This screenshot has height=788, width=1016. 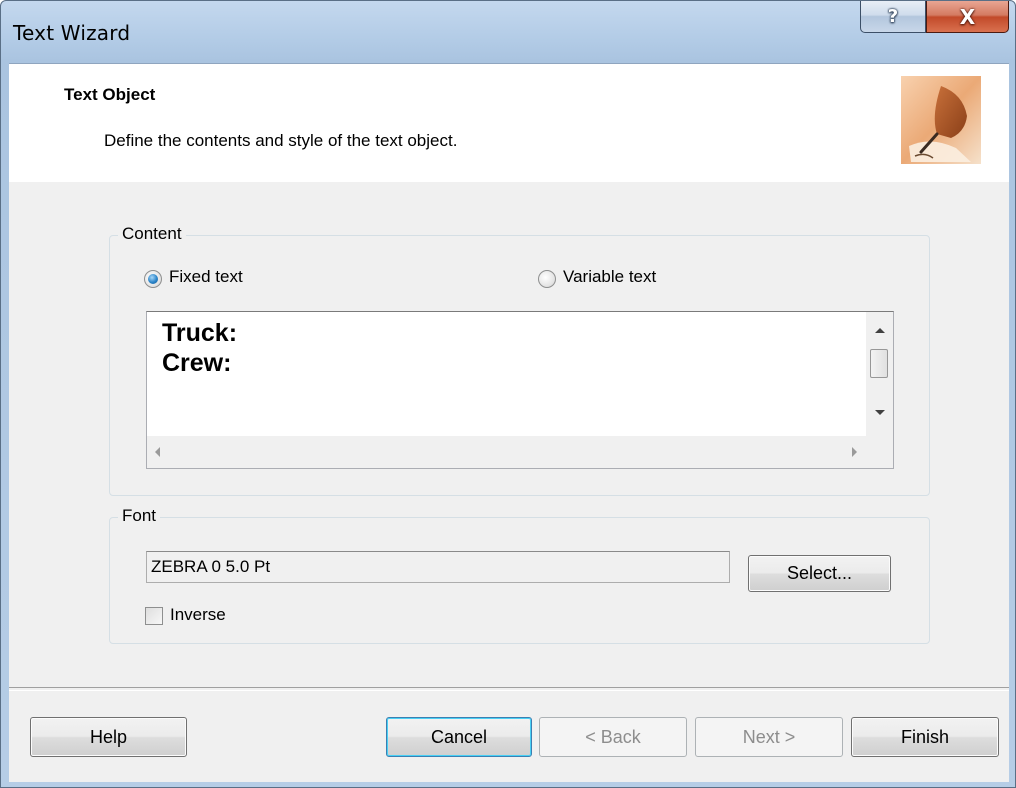 I want to click on font-name-field: ZEBRA 0 5.0 Pt, so click(x=438, y=567).